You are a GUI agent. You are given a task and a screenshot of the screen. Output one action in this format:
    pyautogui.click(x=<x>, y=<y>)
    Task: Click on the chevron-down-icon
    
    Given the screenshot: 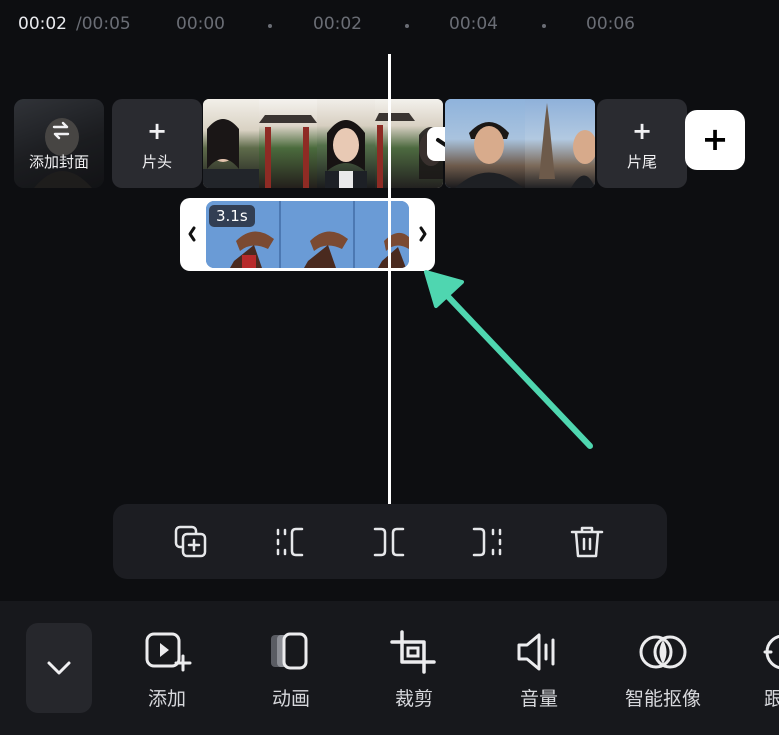 What is the action you would take?
    pyautogui.click(x=59, y=668)
    